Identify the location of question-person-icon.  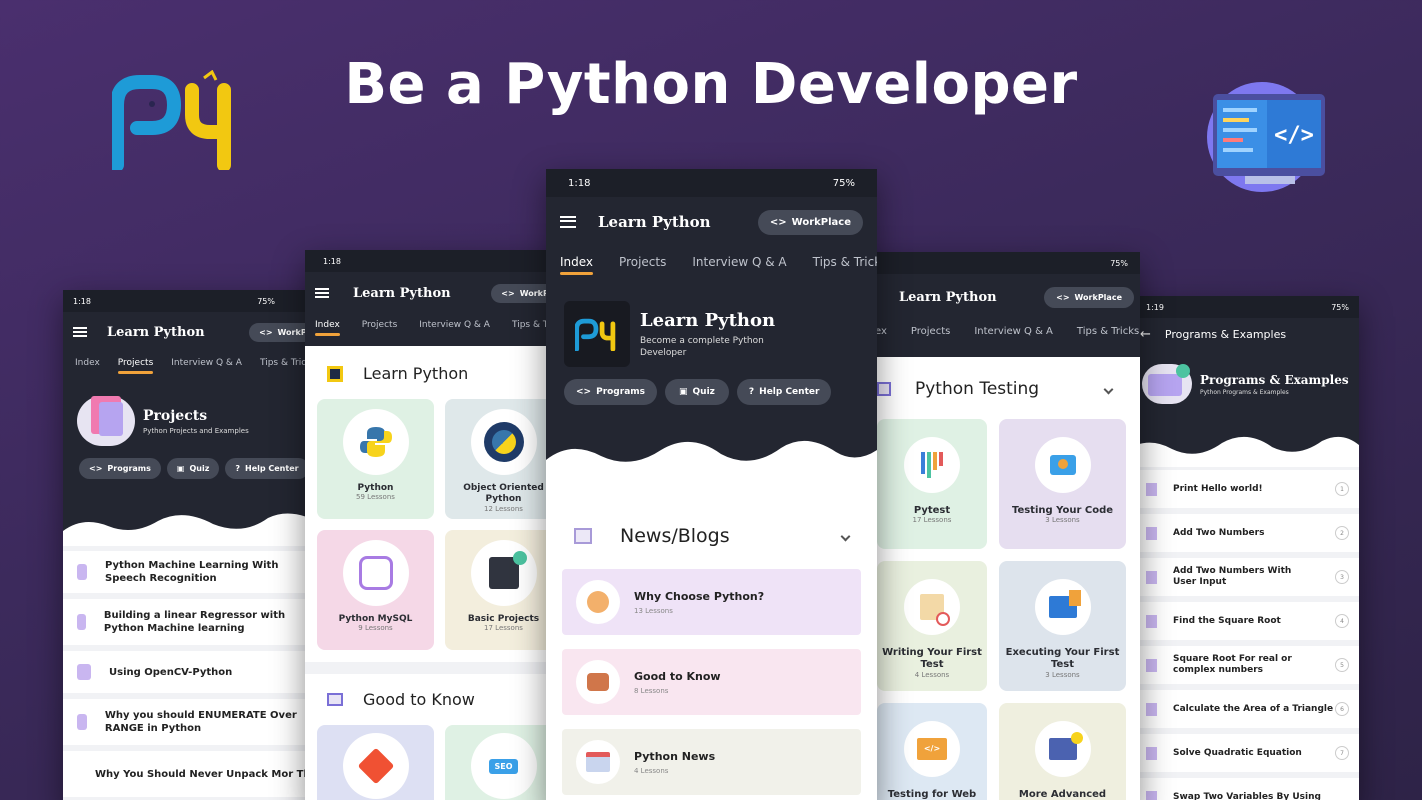
(598, 602).